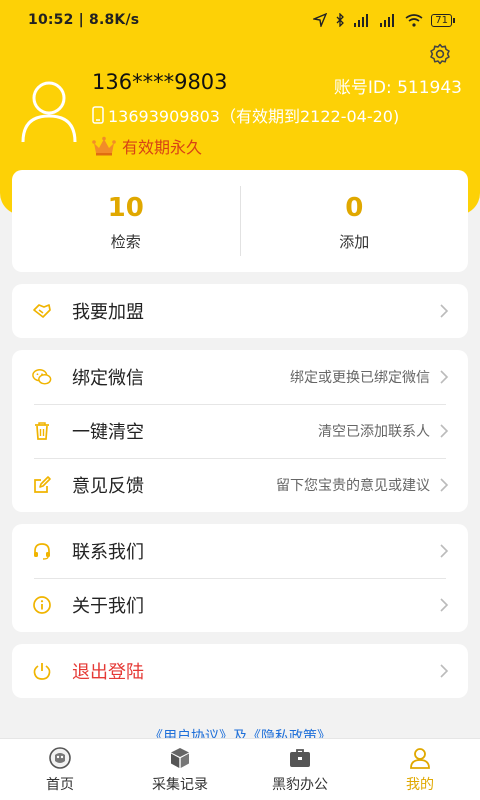 The image size is (480, 800). I want to click on menu-item-contact-us: 联系我们, so click(240, 551).